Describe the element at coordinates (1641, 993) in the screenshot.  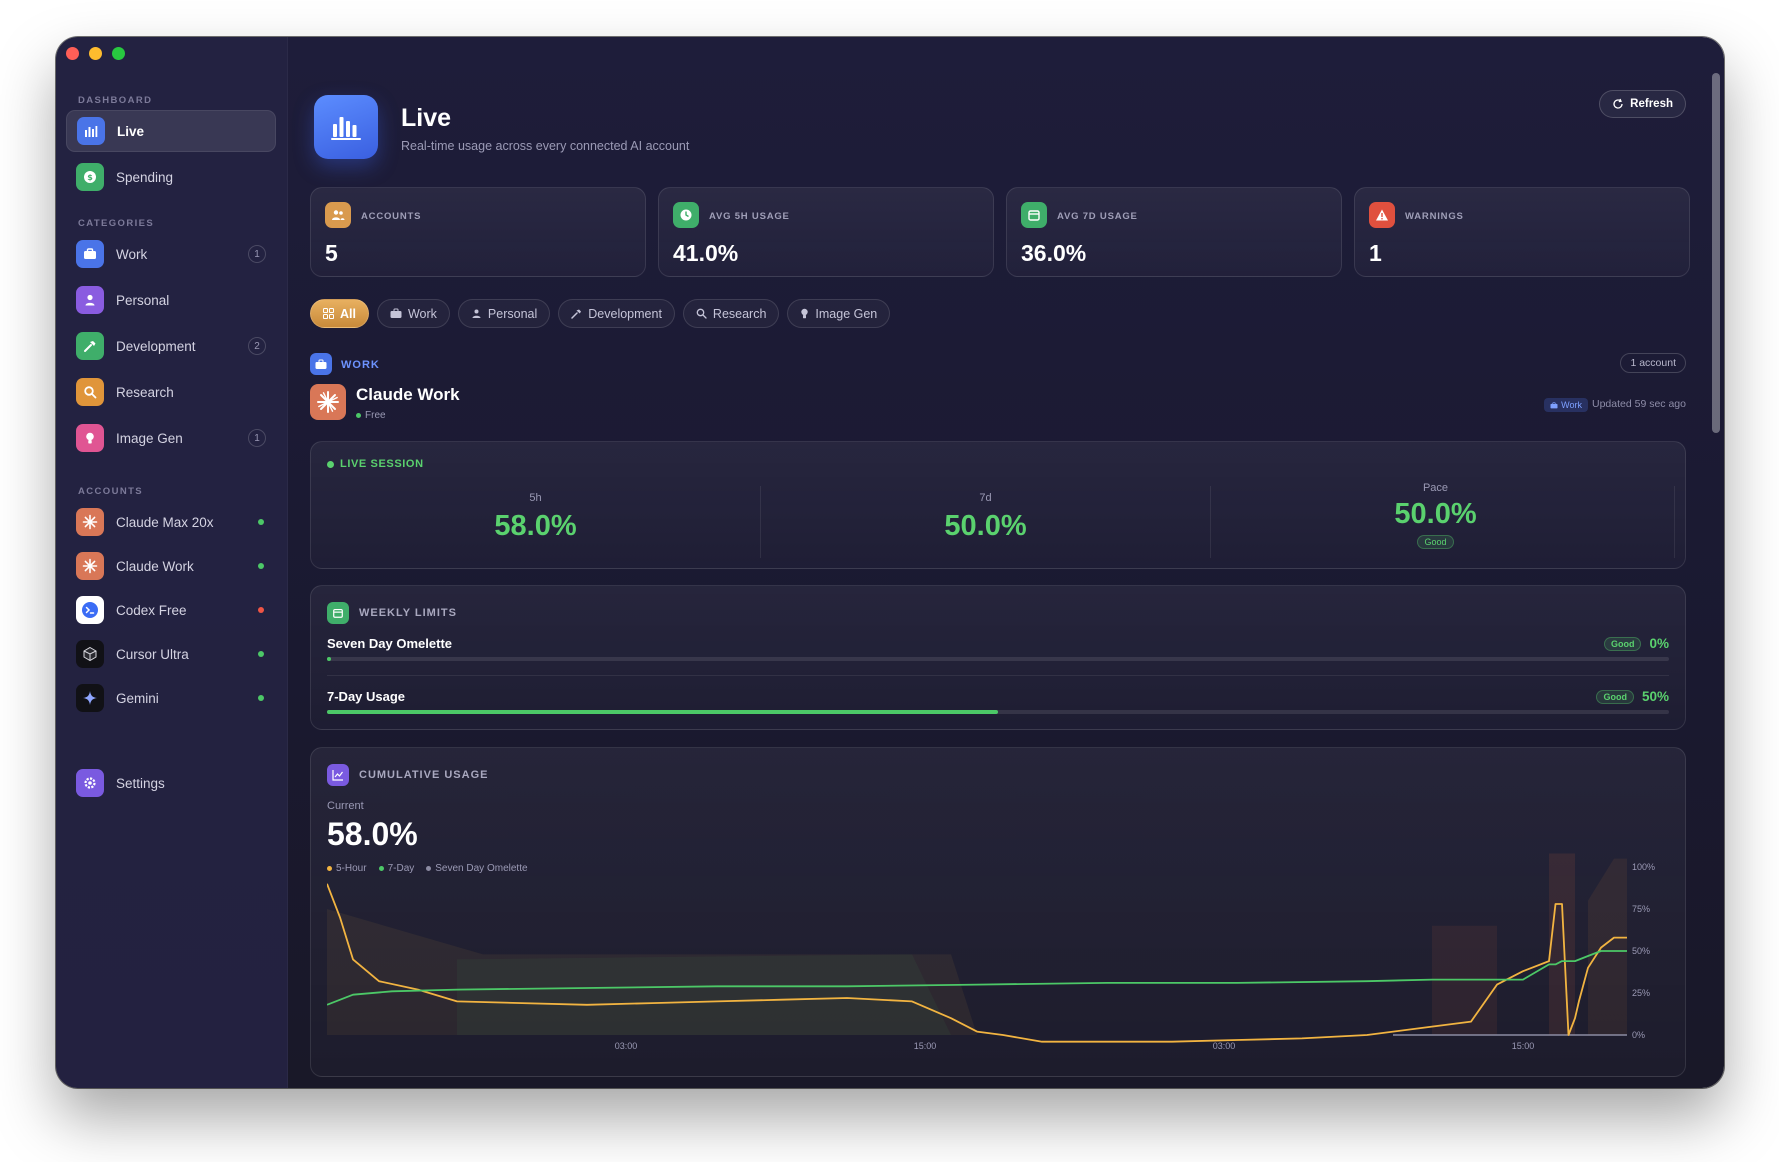
I see `y-tick-label: 25%` at that location.